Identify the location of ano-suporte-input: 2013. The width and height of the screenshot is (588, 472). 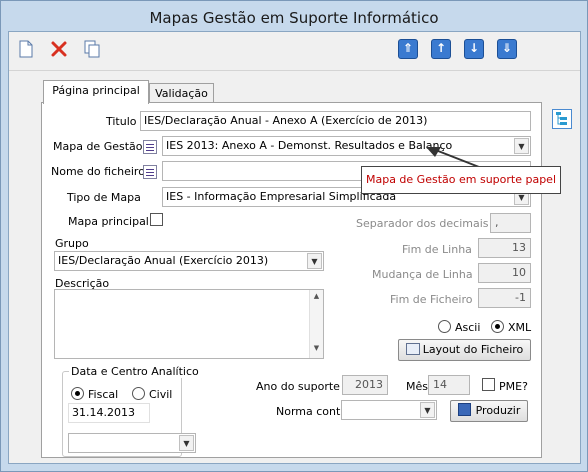
(365, 385).